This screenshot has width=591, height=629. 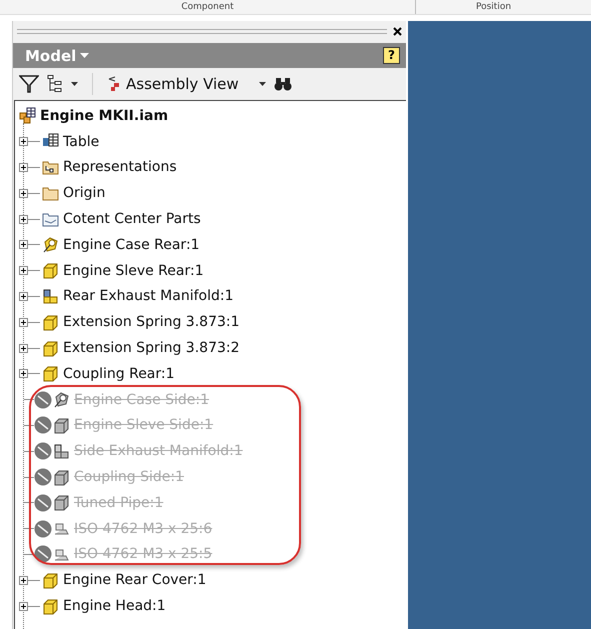 What do you see at coordinates (132, 219) in the screenshot?
I see `tree-item-label: Cotent Center Parts` at bounding box center [132, 219].